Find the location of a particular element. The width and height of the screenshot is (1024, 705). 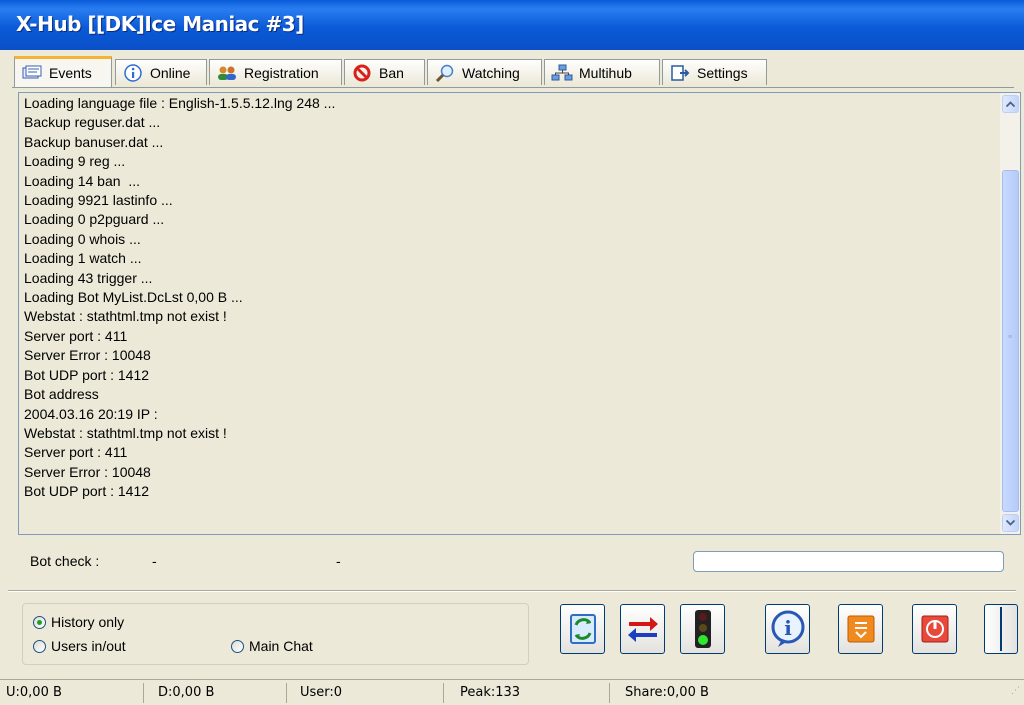

tab-divider is located at coordinates (513, 87).